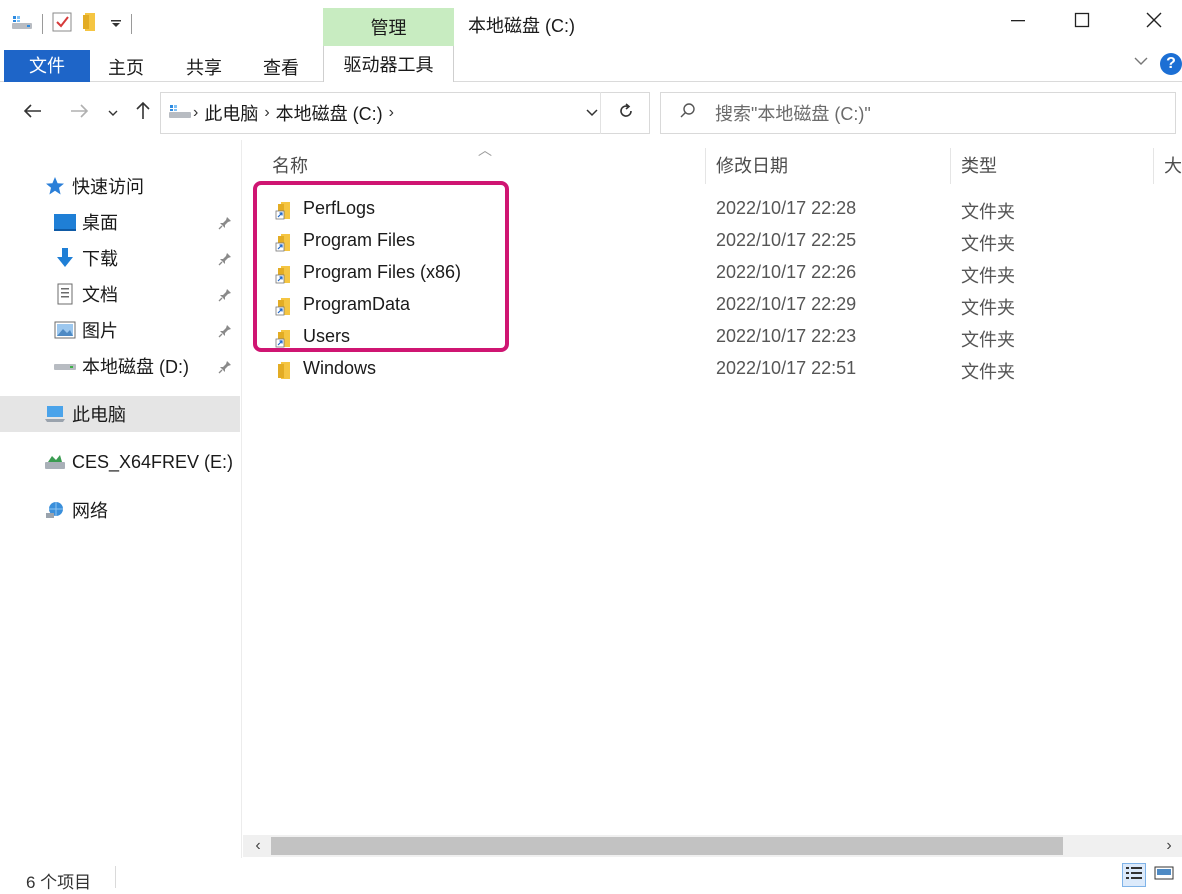  I want to click on quick-access-toolbar, so click(71, 24).